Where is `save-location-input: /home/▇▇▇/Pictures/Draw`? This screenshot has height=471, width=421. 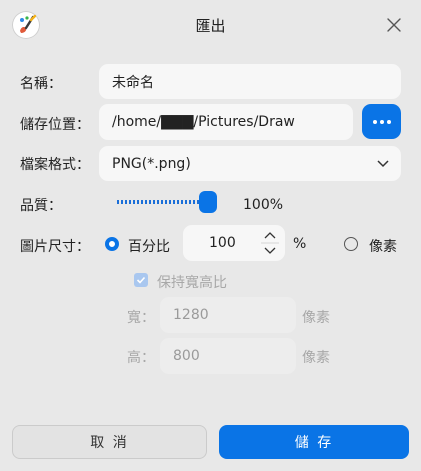
save-location-input: /home/▇▇▇/Pictures/Draw is located at coordinates (226, 122).